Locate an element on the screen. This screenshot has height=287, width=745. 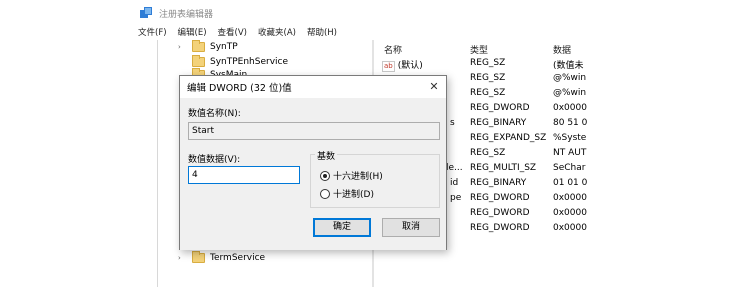
value-data: 01 01 0 is located at coordinates (570, 183).